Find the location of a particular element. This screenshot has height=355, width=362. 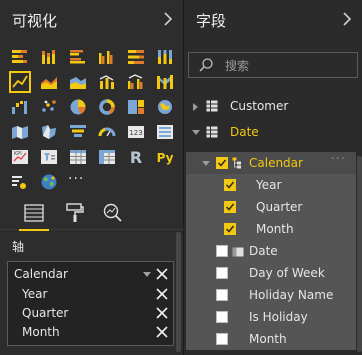

hierarchy-item-calendar: Calendar ··· is located at coordinates (271, 163).